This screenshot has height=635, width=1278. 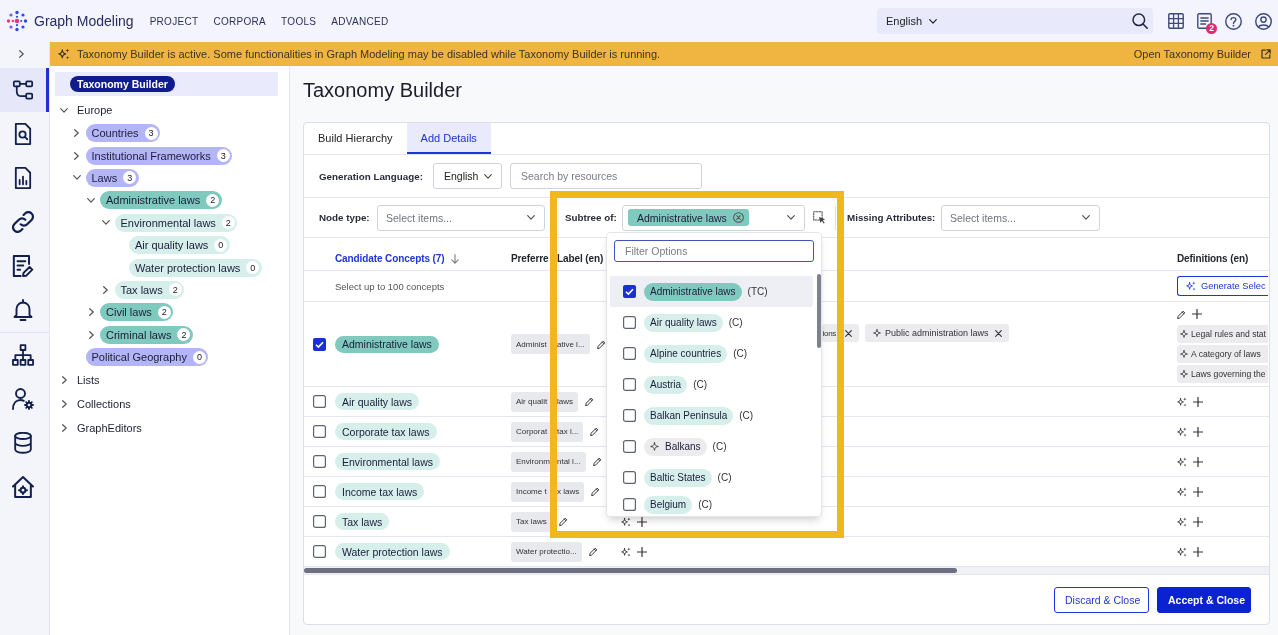 I want to click on concept-tag: Water protection laws, so click(x=392, y=551).